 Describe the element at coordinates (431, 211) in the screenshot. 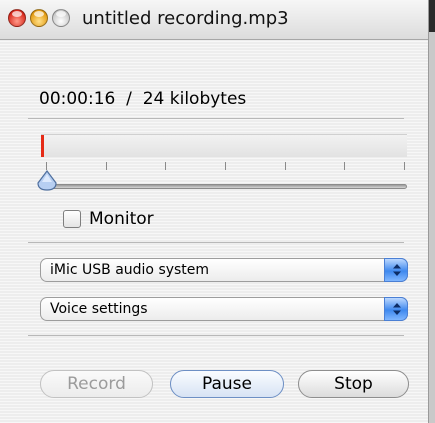

I see `background-edge` at that location.